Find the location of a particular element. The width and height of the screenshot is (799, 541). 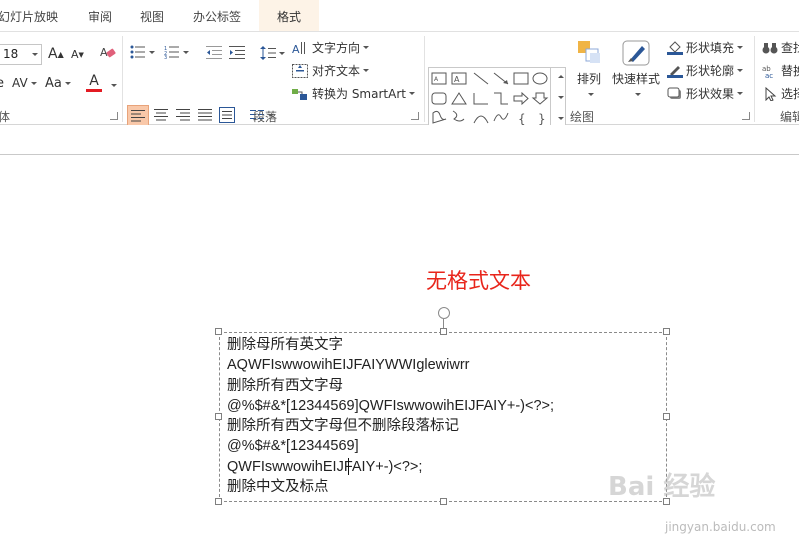

resize-handle-top-left is located at coordinates (218, 331).